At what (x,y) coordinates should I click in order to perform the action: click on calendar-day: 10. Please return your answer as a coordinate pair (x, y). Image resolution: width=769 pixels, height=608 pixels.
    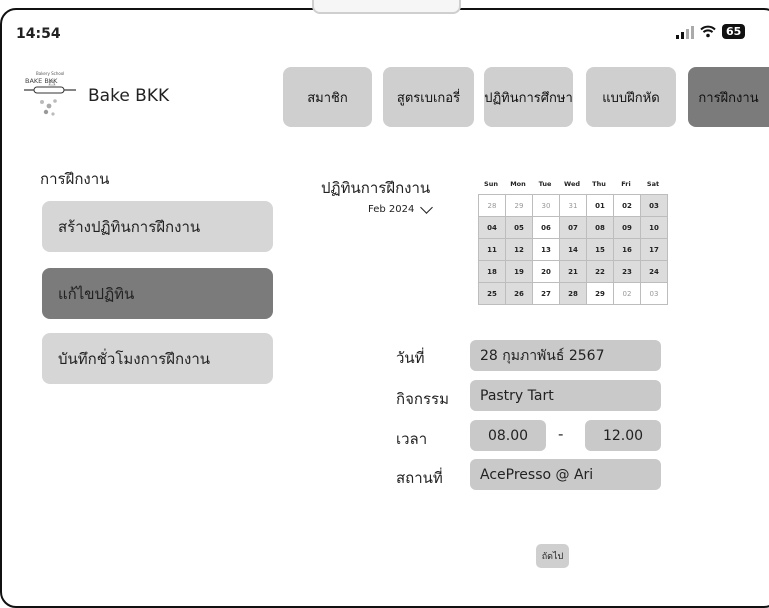
    Looking at the image, I should click on (654, 227).